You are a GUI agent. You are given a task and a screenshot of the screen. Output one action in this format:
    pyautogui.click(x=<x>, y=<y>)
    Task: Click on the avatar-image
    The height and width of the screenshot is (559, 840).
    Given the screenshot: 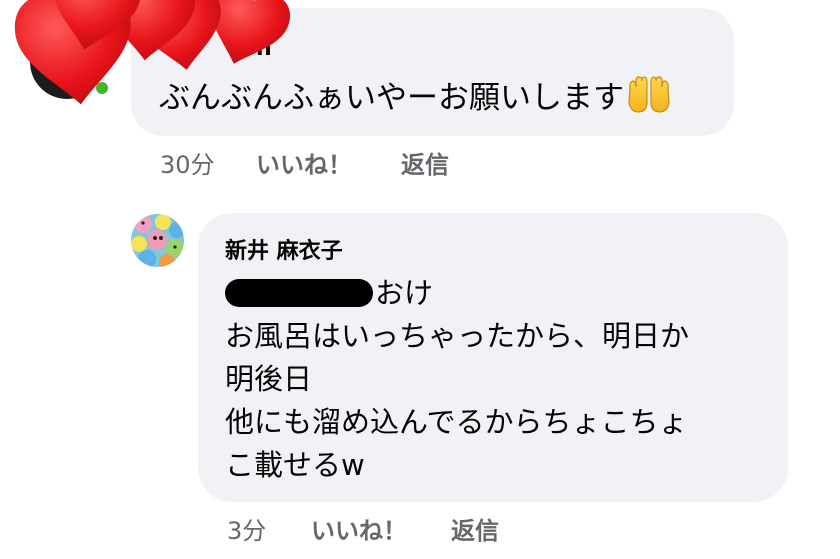 What is the action you would take?
    pyautogui.click(x=157, y=240)
    